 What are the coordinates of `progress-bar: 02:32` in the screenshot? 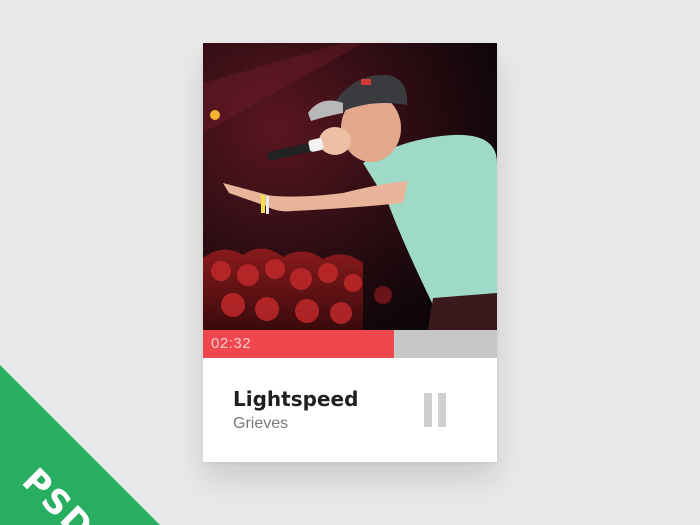 It's located at (350, 344).